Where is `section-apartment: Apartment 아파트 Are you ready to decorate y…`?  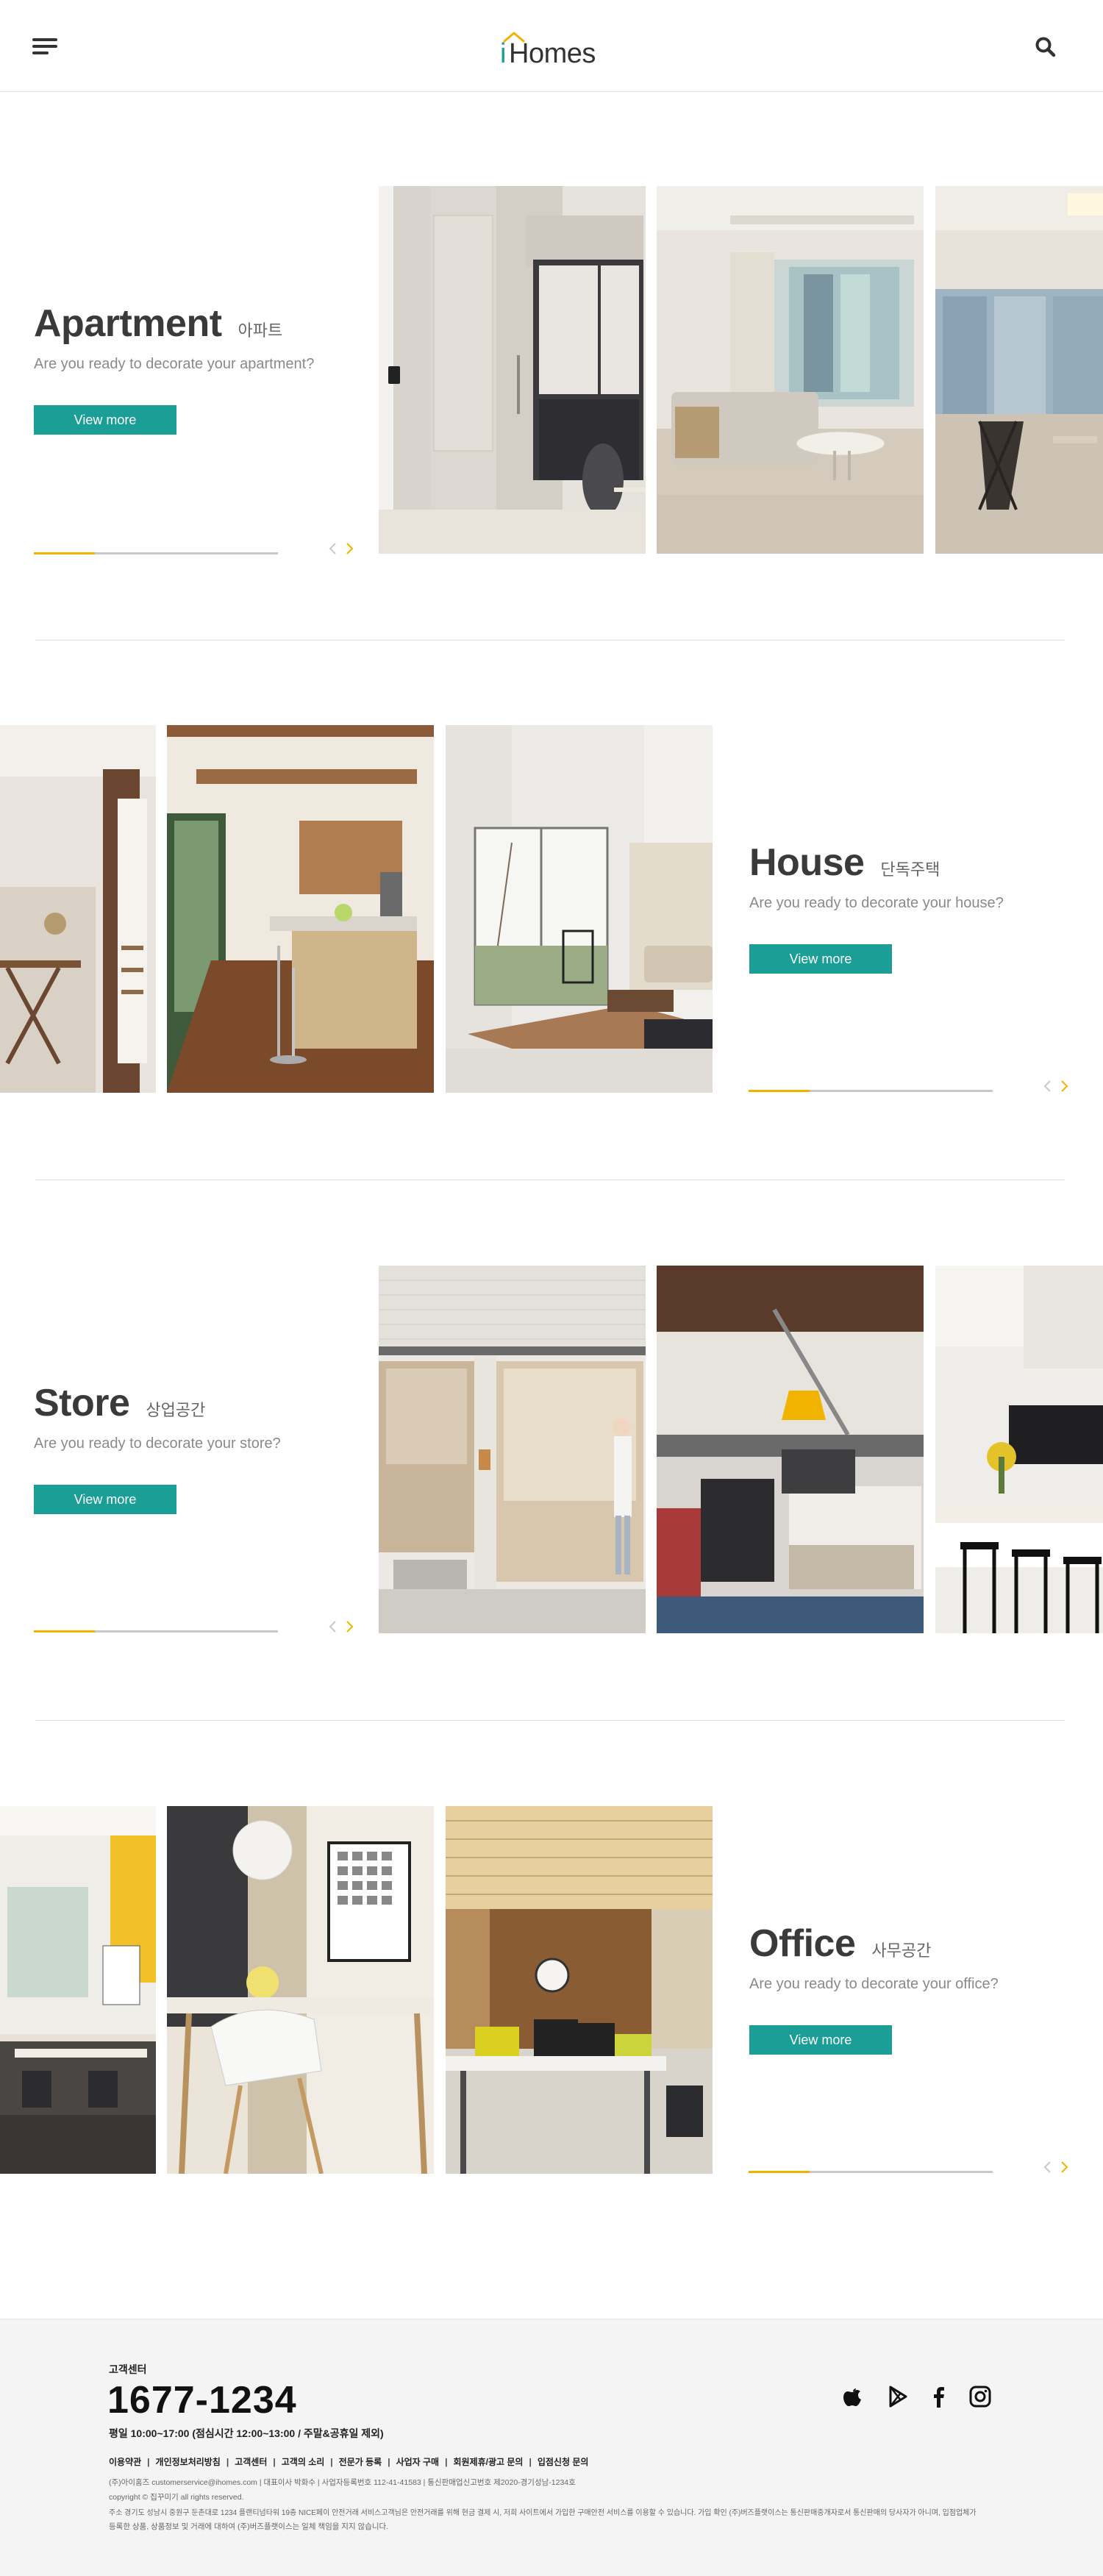 section-apartment: Apartment 아파트 Are you ready to decorate y… is located at coordinates (551, 371).